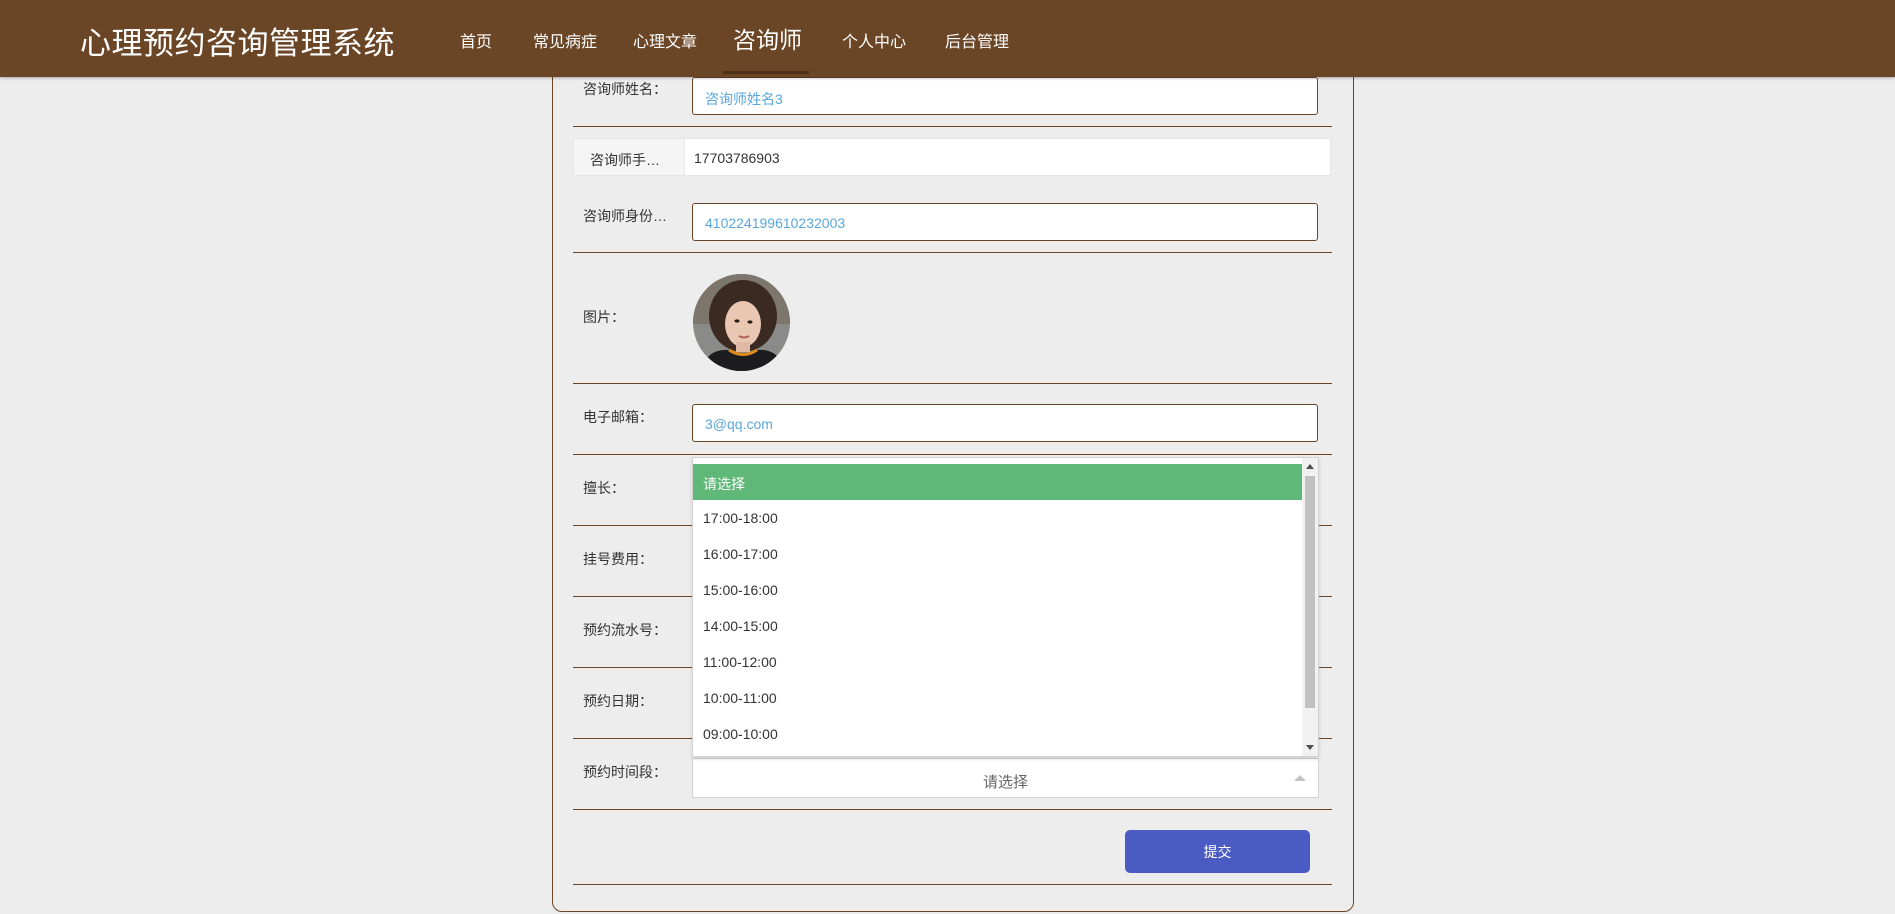 The image size is (1895, 914). I want to click on active-nav-indicator, so click(766, 72).